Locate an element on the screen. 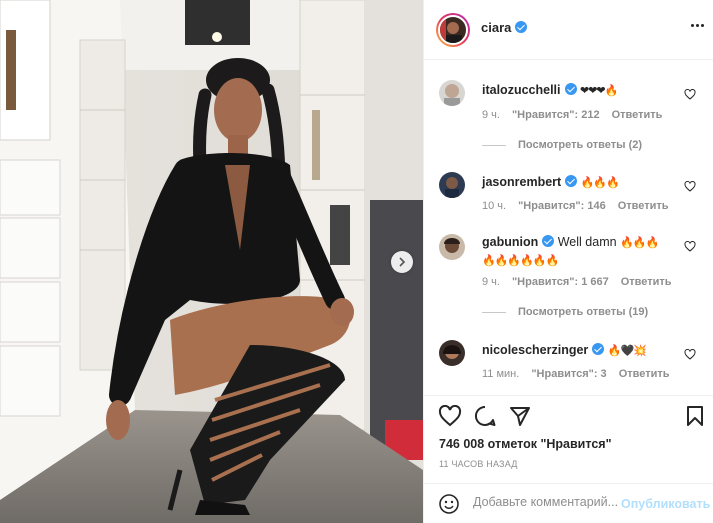  comment-username: italozucchelli is located at coordinates (521, 90).